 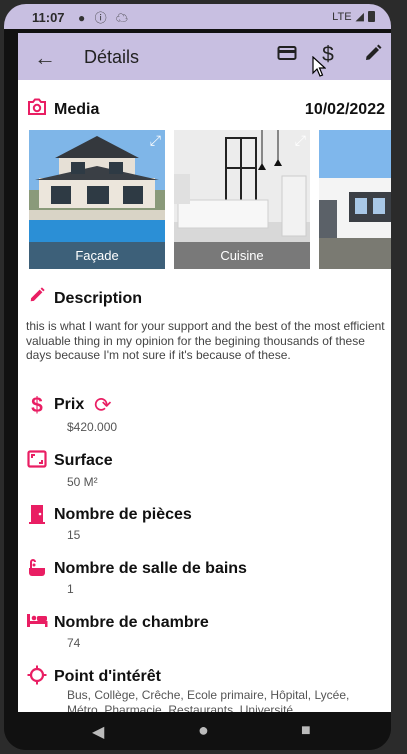 What do you see at coordinates (74, 535) in the screenshot?
I see `rooms-value: 15` at bounding box center [74, 535].